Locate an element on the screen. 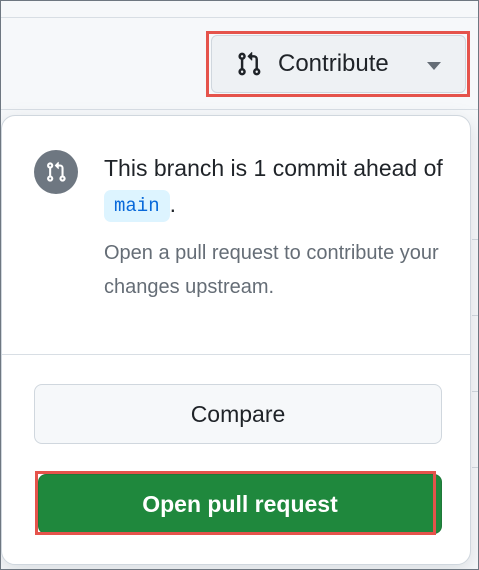  headline-suffix: . is located at coordinates (172, 204).